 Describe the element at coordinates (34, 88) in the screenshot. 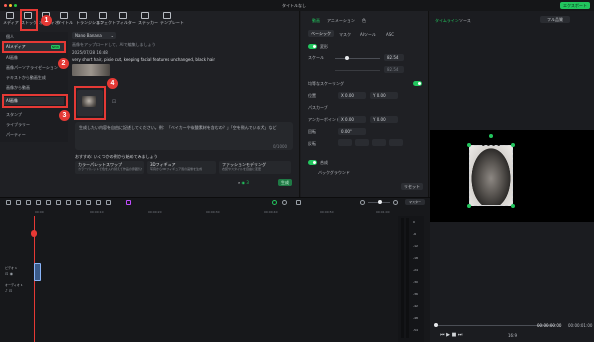

I see `sidebar-item-image-to-video: 画像から動画` at that location.